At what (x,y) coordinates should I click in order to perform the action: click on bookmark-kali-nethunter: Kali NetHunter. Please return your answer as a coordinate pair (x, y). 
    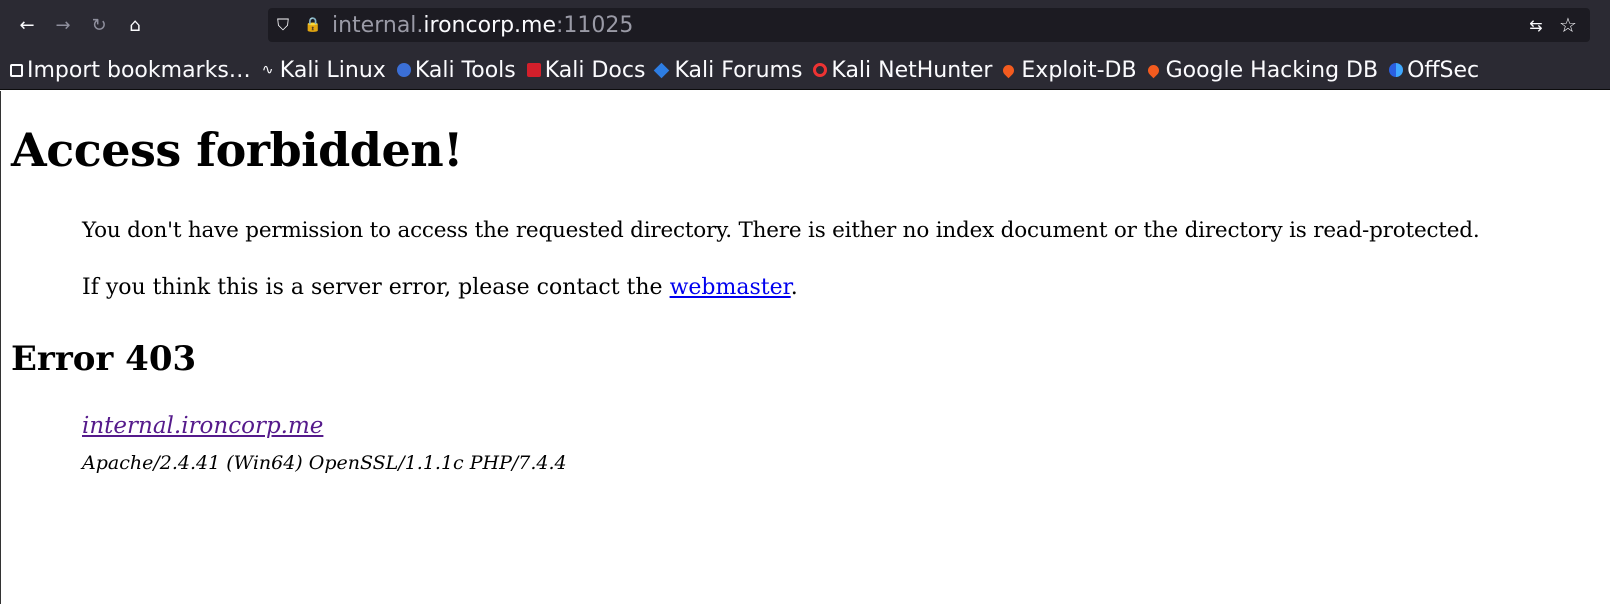
    Looking at the image, I should click on (902, 70).